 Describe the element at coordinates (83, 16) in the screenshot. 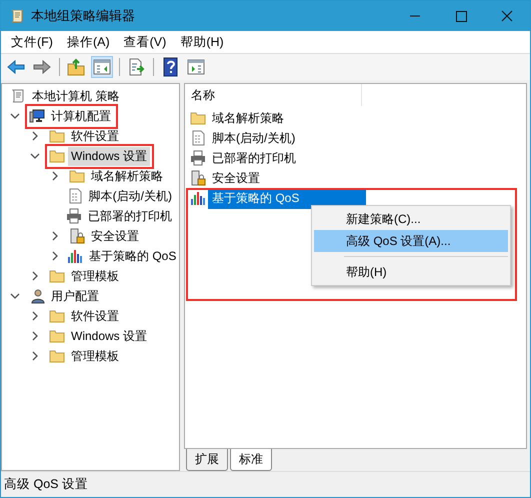

I see `window-title: 本地组策略编辑器` at that location.